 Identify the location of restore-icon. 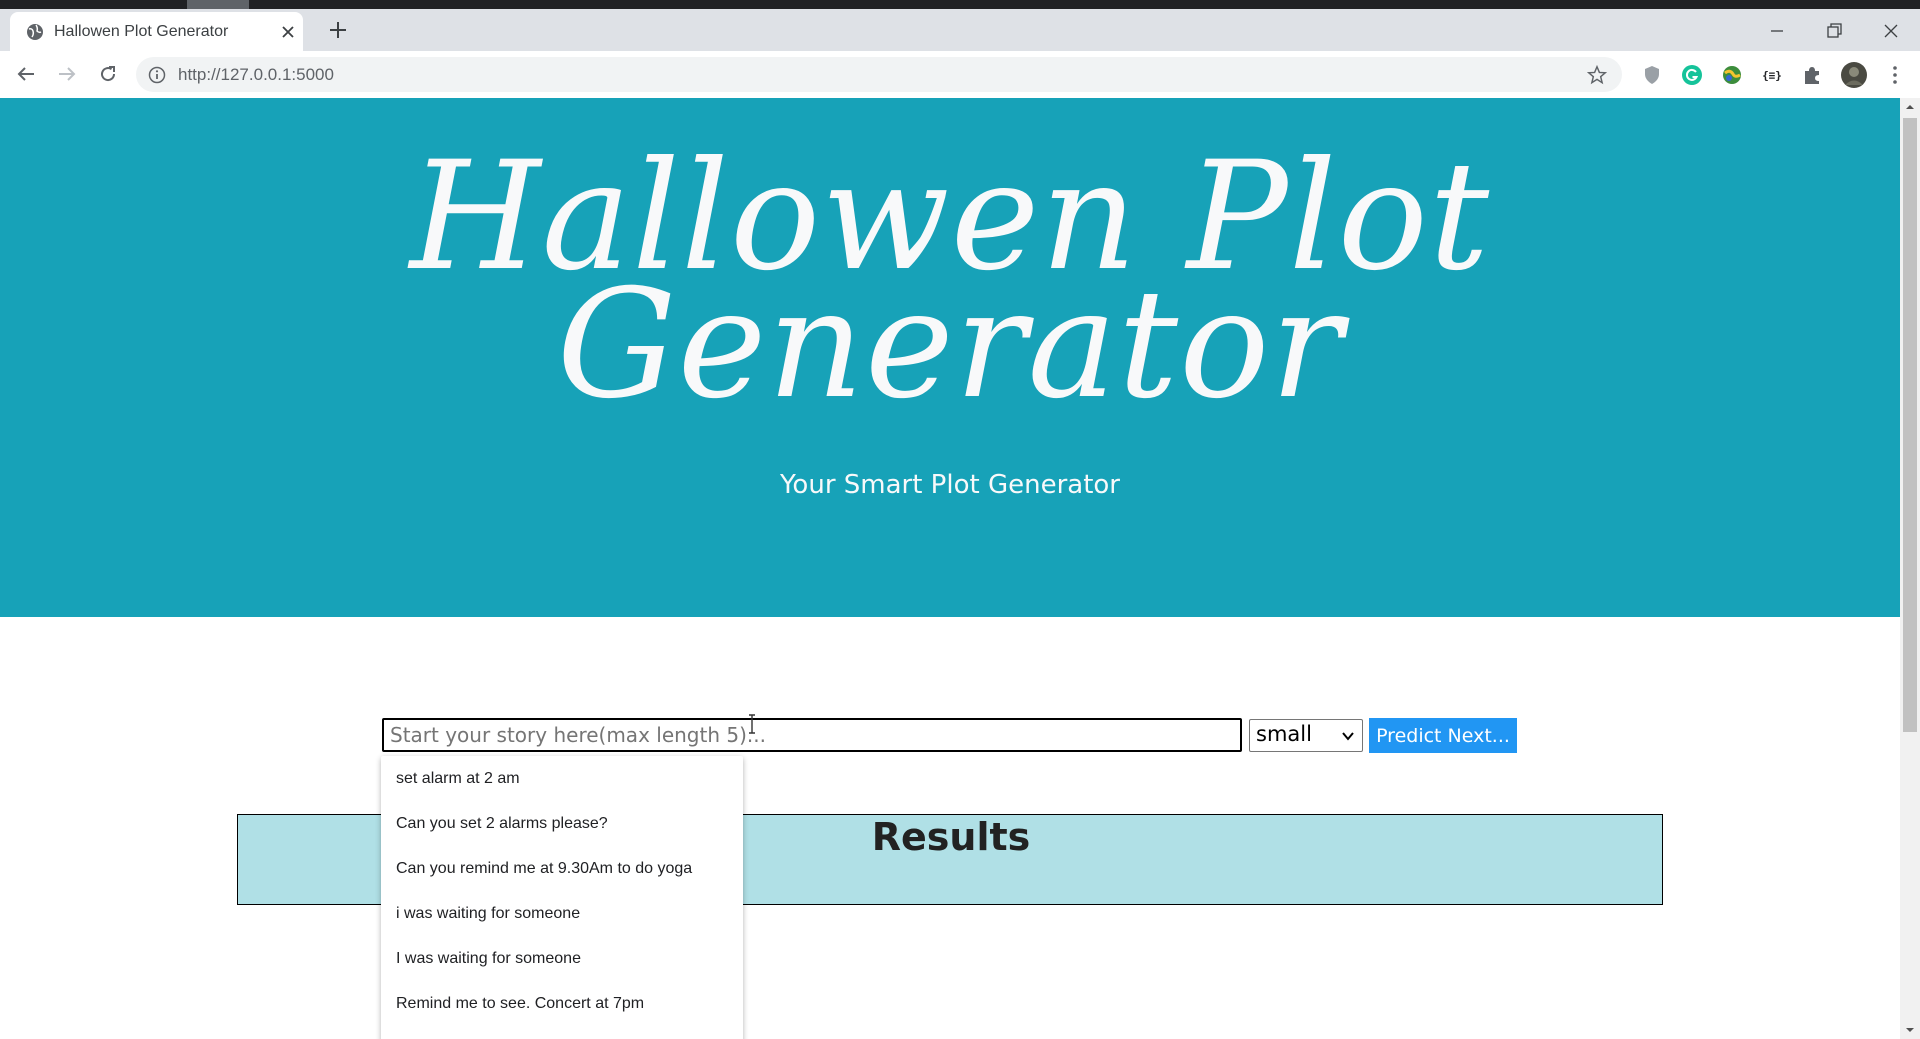
(1834, 31).